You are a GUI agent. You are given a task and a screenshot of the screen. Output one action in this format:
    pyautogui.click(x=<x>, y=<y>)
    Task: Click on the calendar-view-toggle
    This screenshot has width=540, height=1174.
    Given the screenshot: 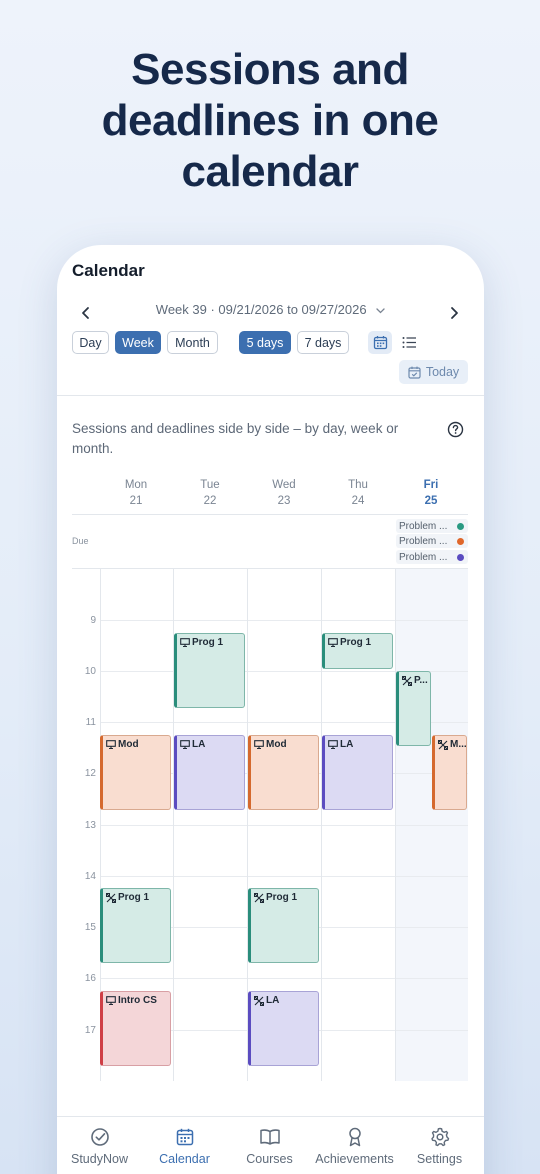 What is the action you would take?
    pyautogui.click(x=380, y=342)
    